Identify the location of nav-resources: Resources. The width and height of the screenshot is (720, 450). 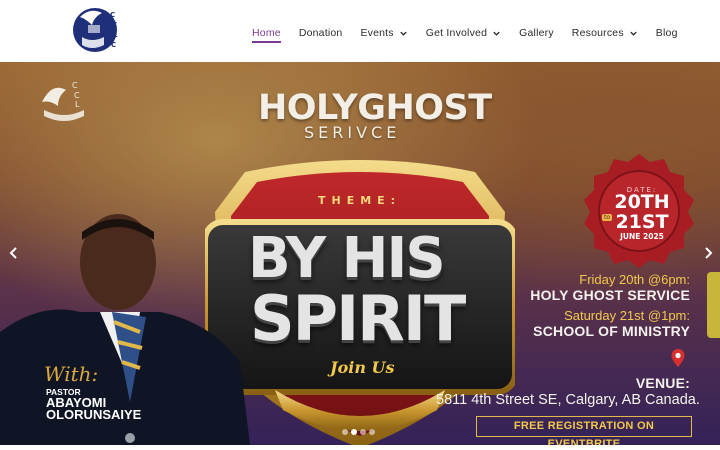
(605, 33).